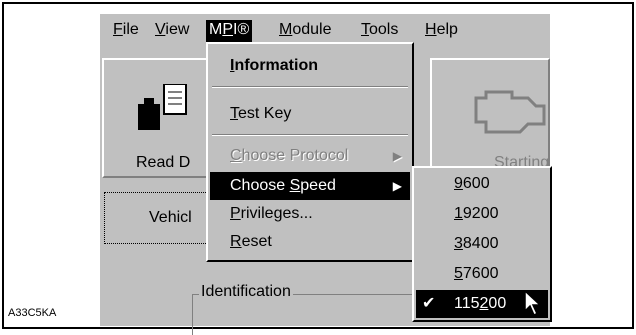 The width and height of the screenshot is (636, 335). I want to click on menu-mpi-mnemonic: P, so click(227, 29).